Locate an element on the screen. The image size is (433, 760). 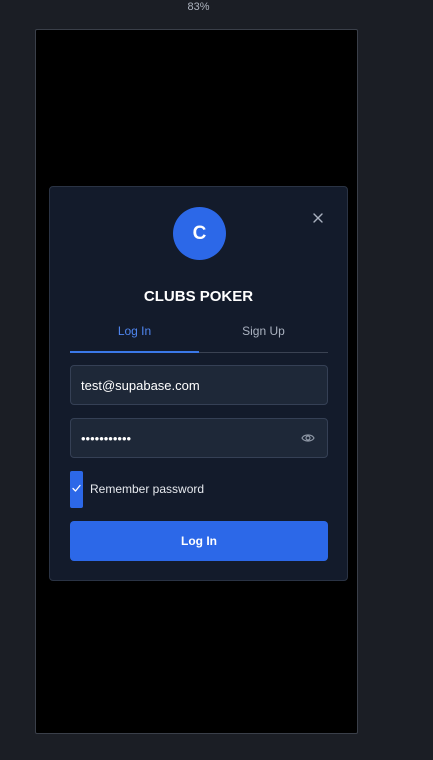
auth-tabs: Log In Sign Up is located at coordinates (199, 338).